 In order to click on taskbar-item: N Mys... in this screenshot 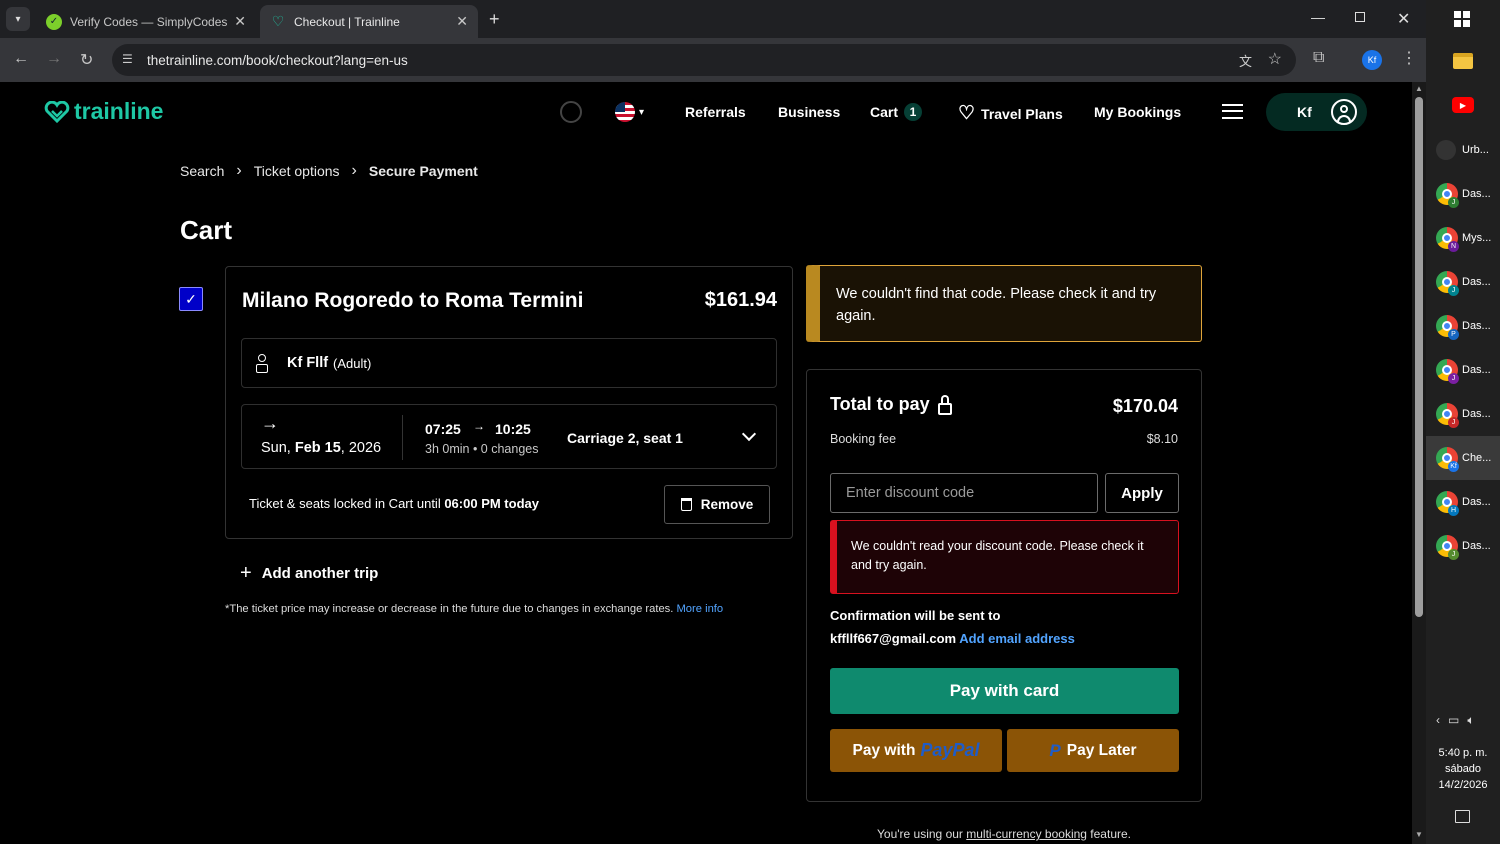, I will do `click(1463, 238)`.